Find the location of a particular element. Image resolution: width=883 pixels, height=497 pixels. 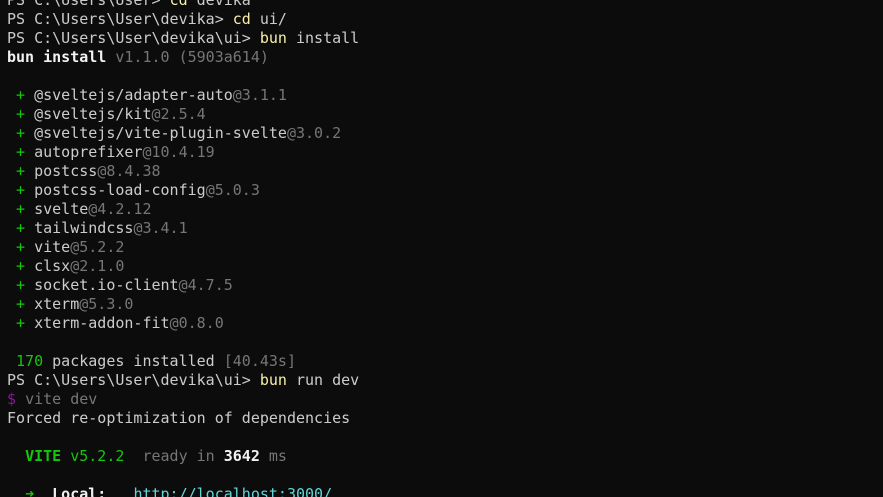

package-line: + socket.io-client@4.7.5 is located at coordinates (183, 285).